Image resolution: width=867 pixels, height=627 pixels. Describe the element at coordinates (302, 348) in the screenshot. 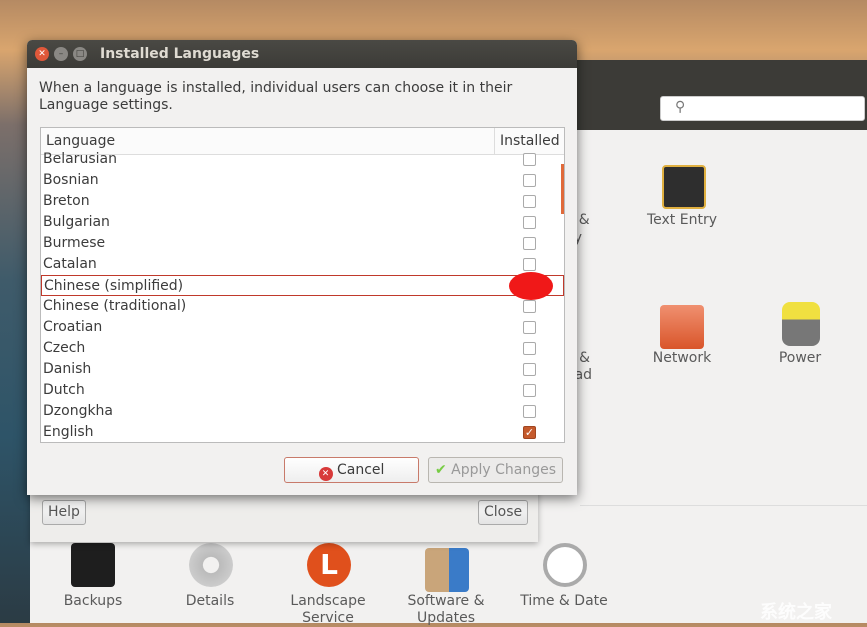

I see `list-item: Czech` at that location.